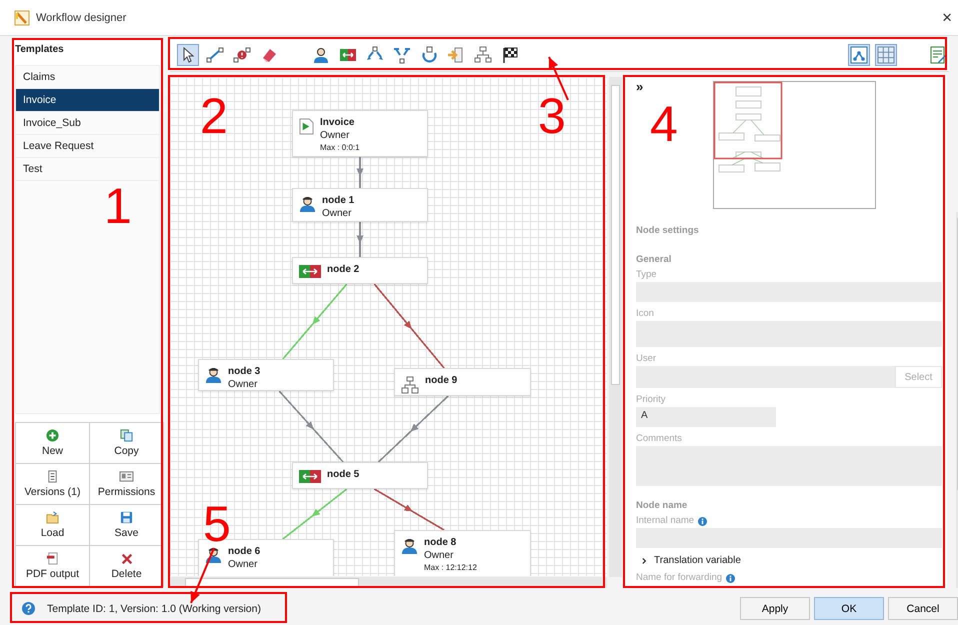 Image resolution: width=958 pixels, height=625 pixels. What do you see at coordinates (659, 439) in the screenshot?
I see `field-label: Comments` at bounding box center [659, 439].